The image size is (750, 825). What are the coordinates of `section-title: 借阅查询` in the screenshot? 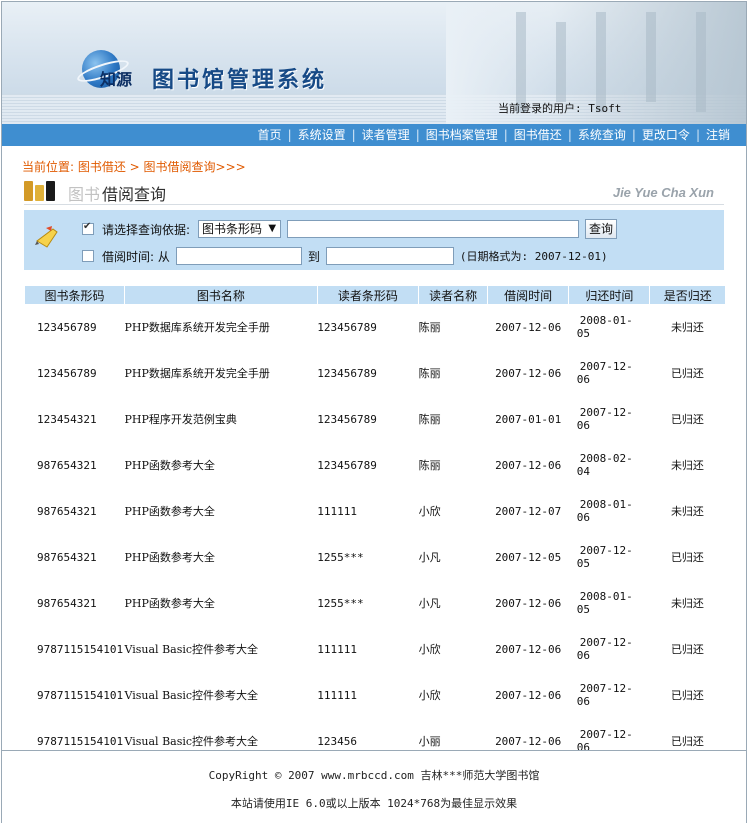 It's located at (134, 194).